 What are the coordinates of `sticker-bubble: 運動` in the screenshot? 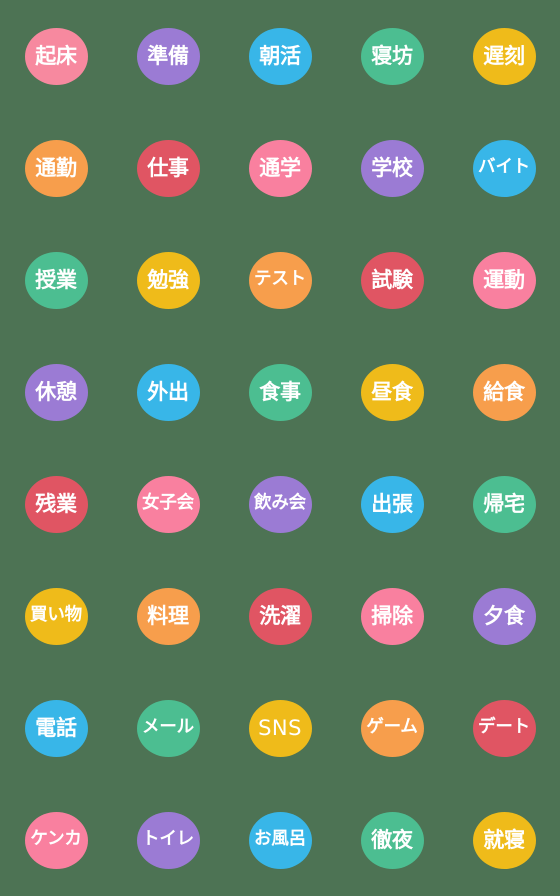 It's located at (504, 280).